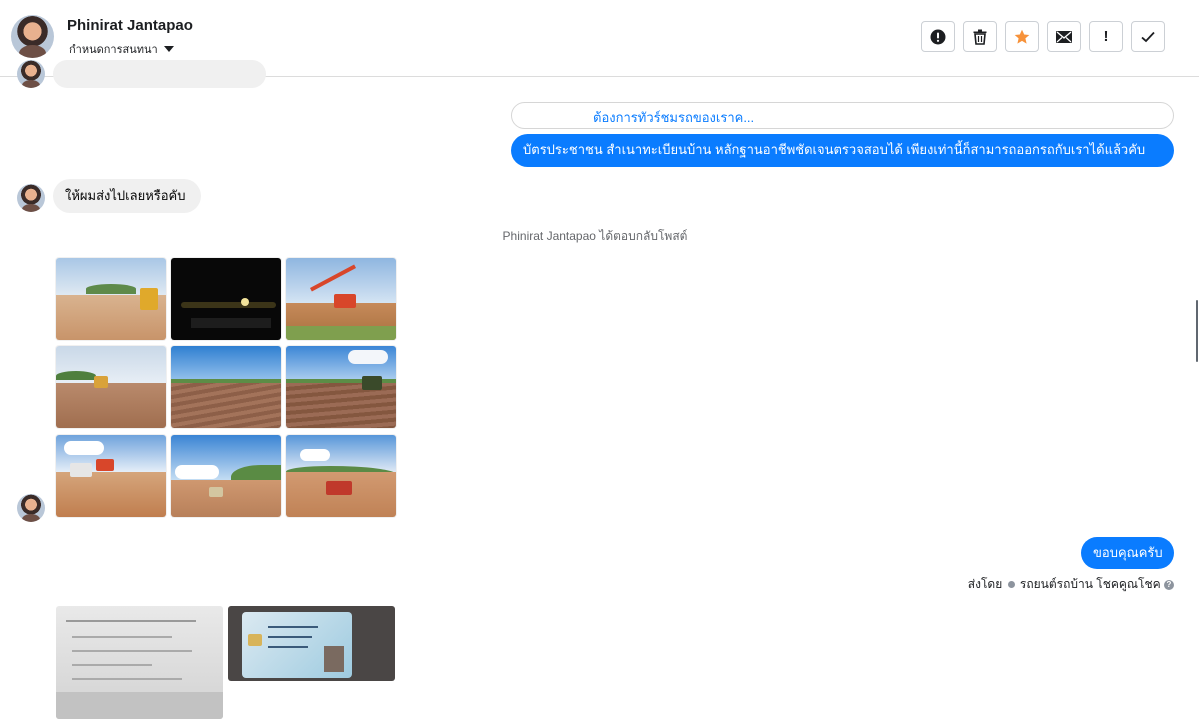 The height and width of the screenshot is (719, 1199). I want to click on star-icon, so click(1022, 36).